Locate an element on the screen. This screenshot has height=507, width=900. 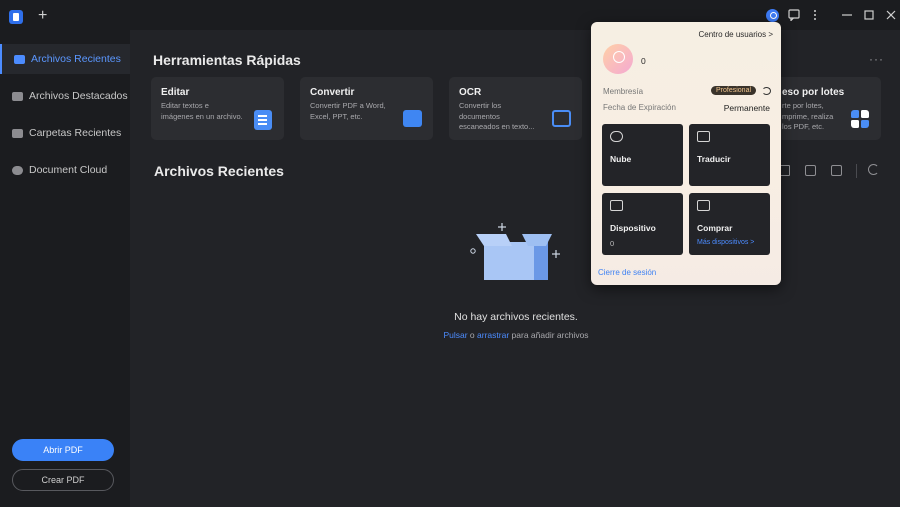
user-avatar-icon is located at coordinates (618, 59).